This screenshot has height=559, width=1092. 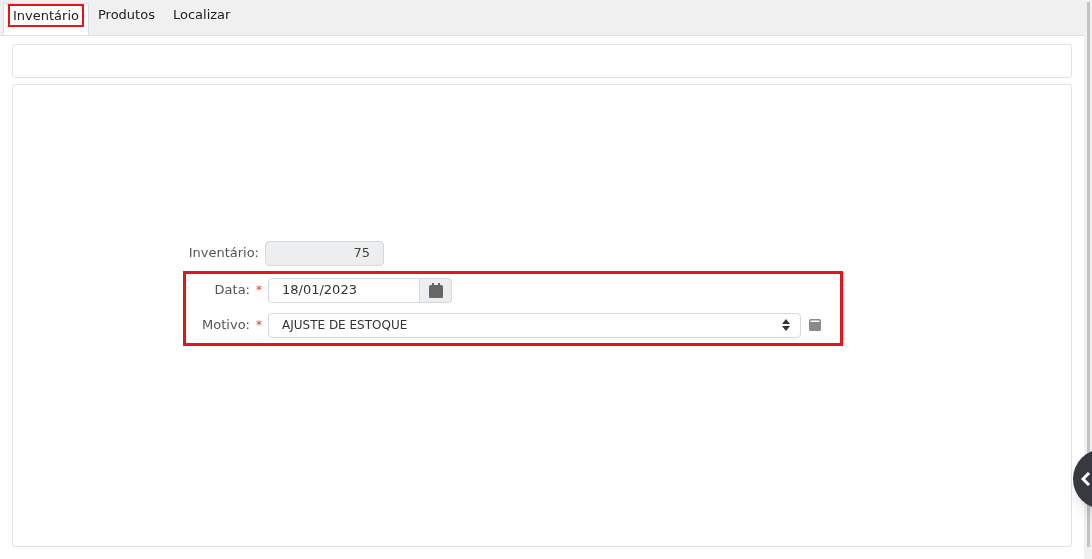 I want to click on calendar-button, so click(x=436, y=290).